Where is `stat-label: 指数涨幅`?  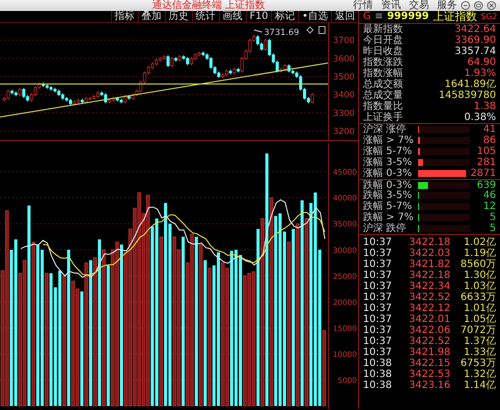
stat-label: 指数涨幅 is located at coordinates (383, 73).